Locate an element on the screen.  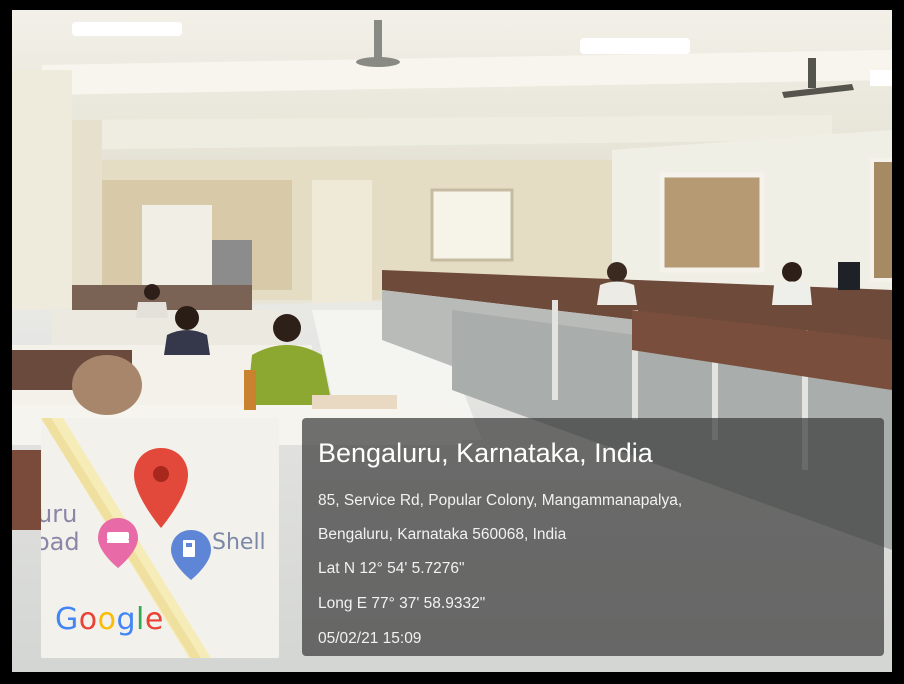
google-logo-letter: G is located at coordinates (67, 619).